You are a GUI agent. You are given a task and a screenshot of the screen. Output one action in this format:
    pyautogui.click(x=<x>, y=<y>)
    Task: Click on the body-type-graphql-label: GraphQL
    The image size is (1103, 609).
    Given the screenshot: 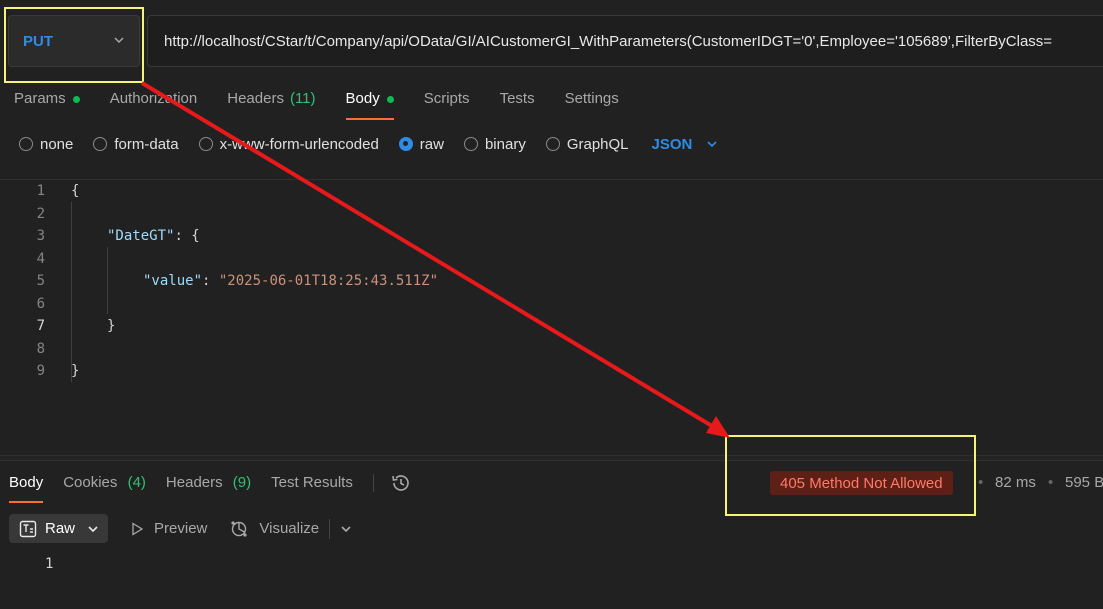 What is the action you would take?
    pyautogui.click(x=597, y=144)
    